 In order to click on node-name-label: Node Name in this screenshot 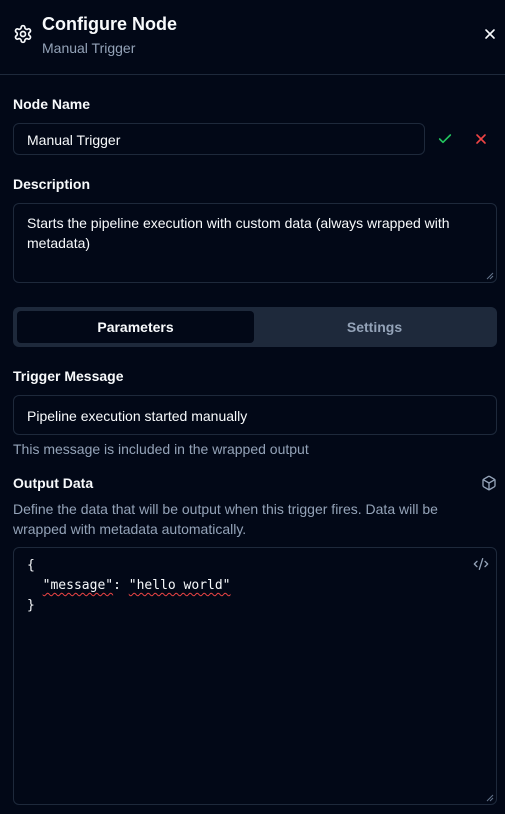, I will do `click(52, 104)`.